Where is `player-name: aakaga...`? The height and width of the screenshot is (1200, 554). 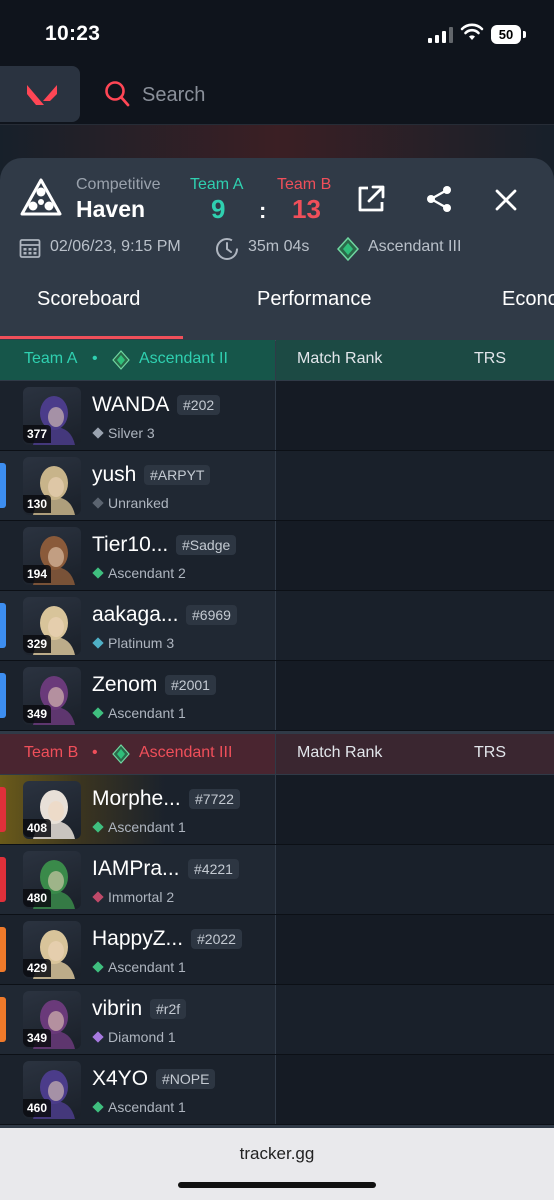
player-name: aakaga... is located at coordinates (135, 615).